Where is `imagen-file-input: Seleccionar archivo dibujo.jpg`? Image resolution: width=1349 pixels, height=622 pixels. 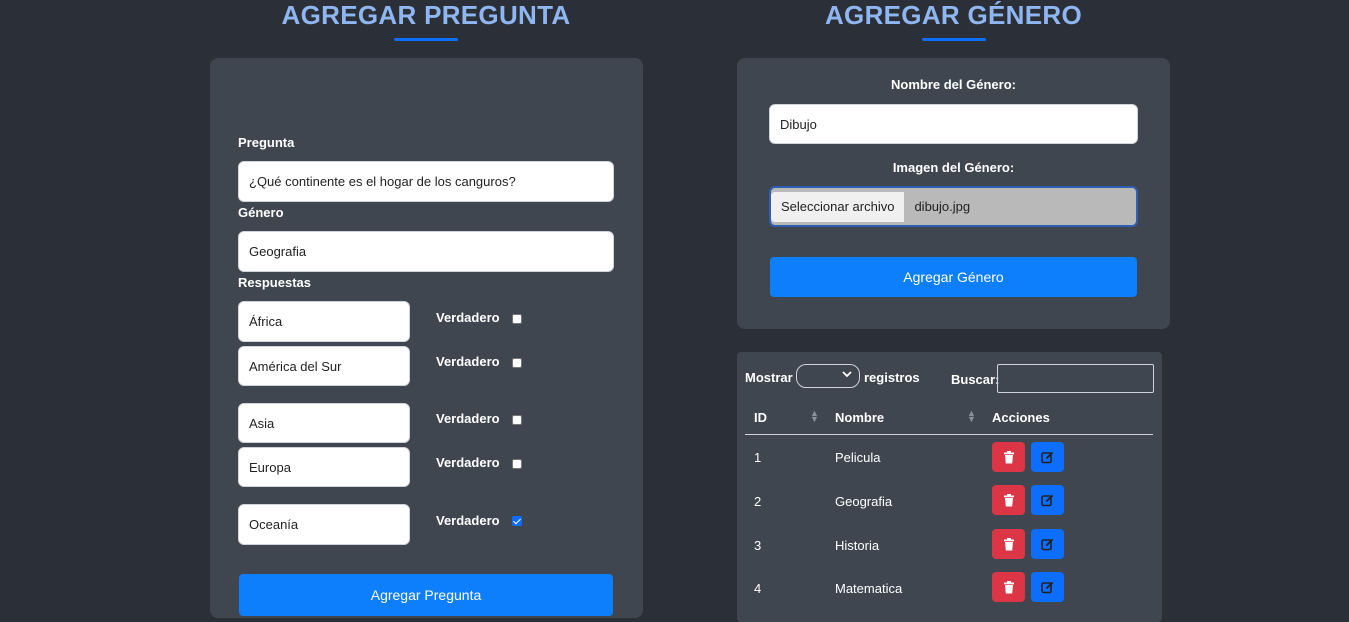
imagen-file-input: Seleccionar archivo dibujo.jpg is located at coordinates (953, 206).